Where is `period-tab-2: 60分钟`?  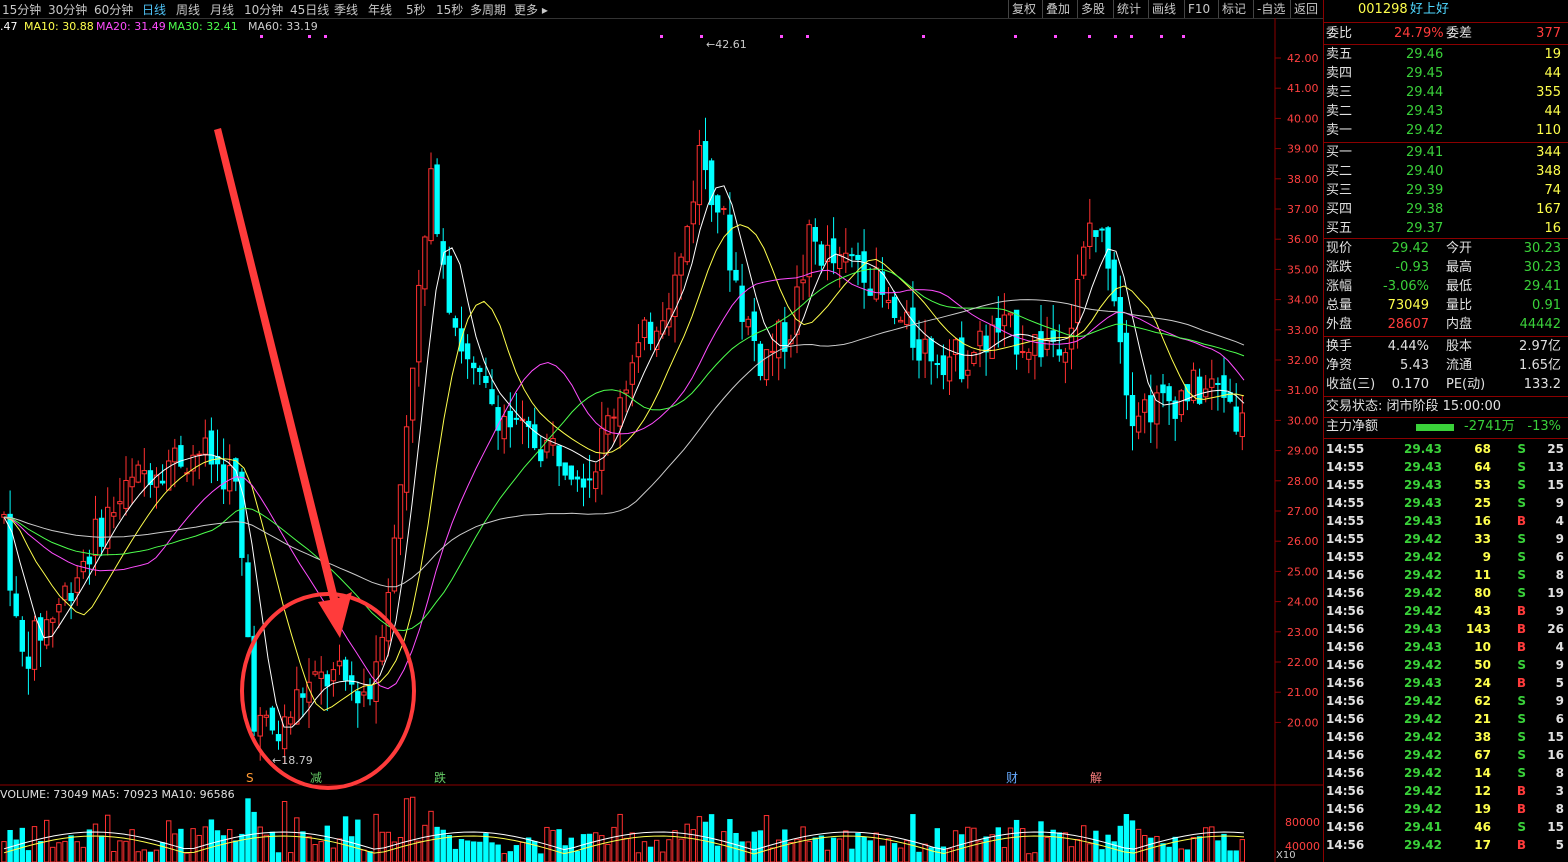
period-tab-2: 60分钟 is located at coordinates (113, 9).